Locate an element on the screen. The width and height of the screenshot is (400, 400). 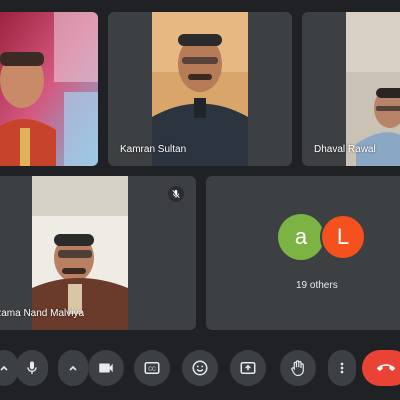
call-end-icon is located at coordinates (386, 367).